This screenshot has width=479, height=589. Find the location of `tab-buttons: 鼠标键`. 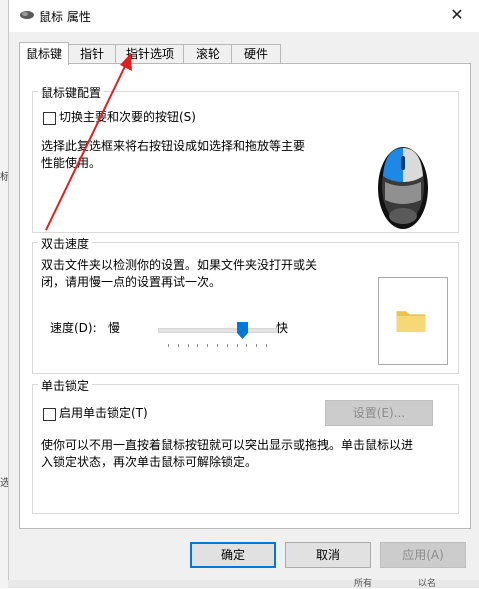

tab-buttons: 鼠标键 is located at coordinates (44, 53).